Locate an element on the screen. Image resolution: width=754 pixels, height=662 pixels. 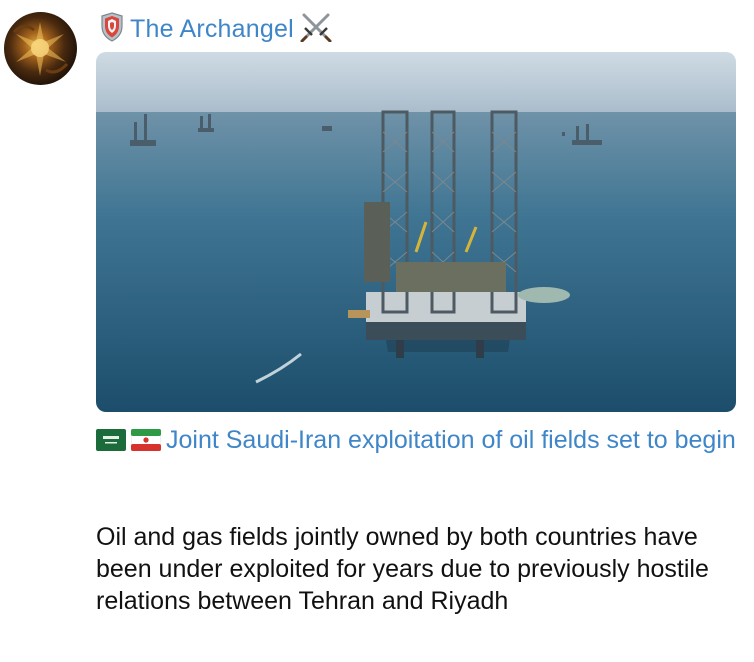
shield-emoji-icon is located at coordinates (112, 29).